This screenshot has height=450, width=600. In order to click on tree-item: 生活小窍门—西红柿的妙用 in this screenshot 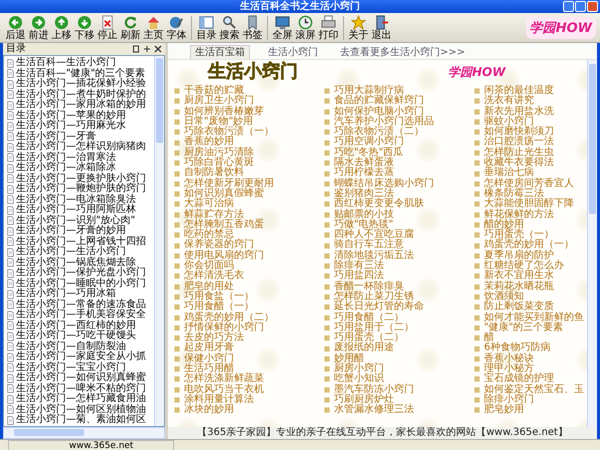, I will do `click(76, 325)`.